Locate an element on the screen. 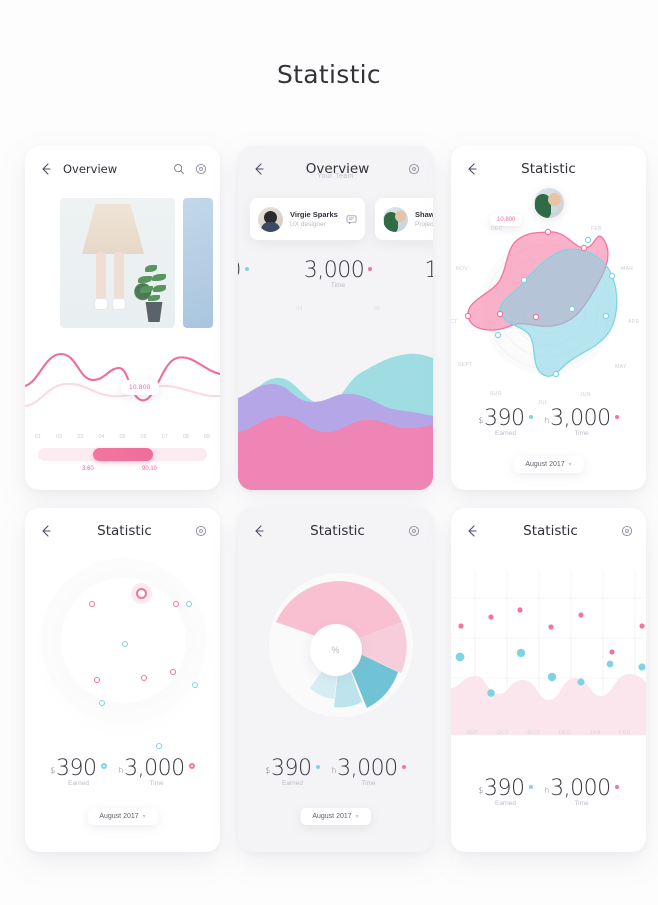 Image resolution: width=658 pixels, height=905 pixels. x-axis-month-labels: SEP OCT NOV DEC JAN FEB is located at coordinates (548, 733).